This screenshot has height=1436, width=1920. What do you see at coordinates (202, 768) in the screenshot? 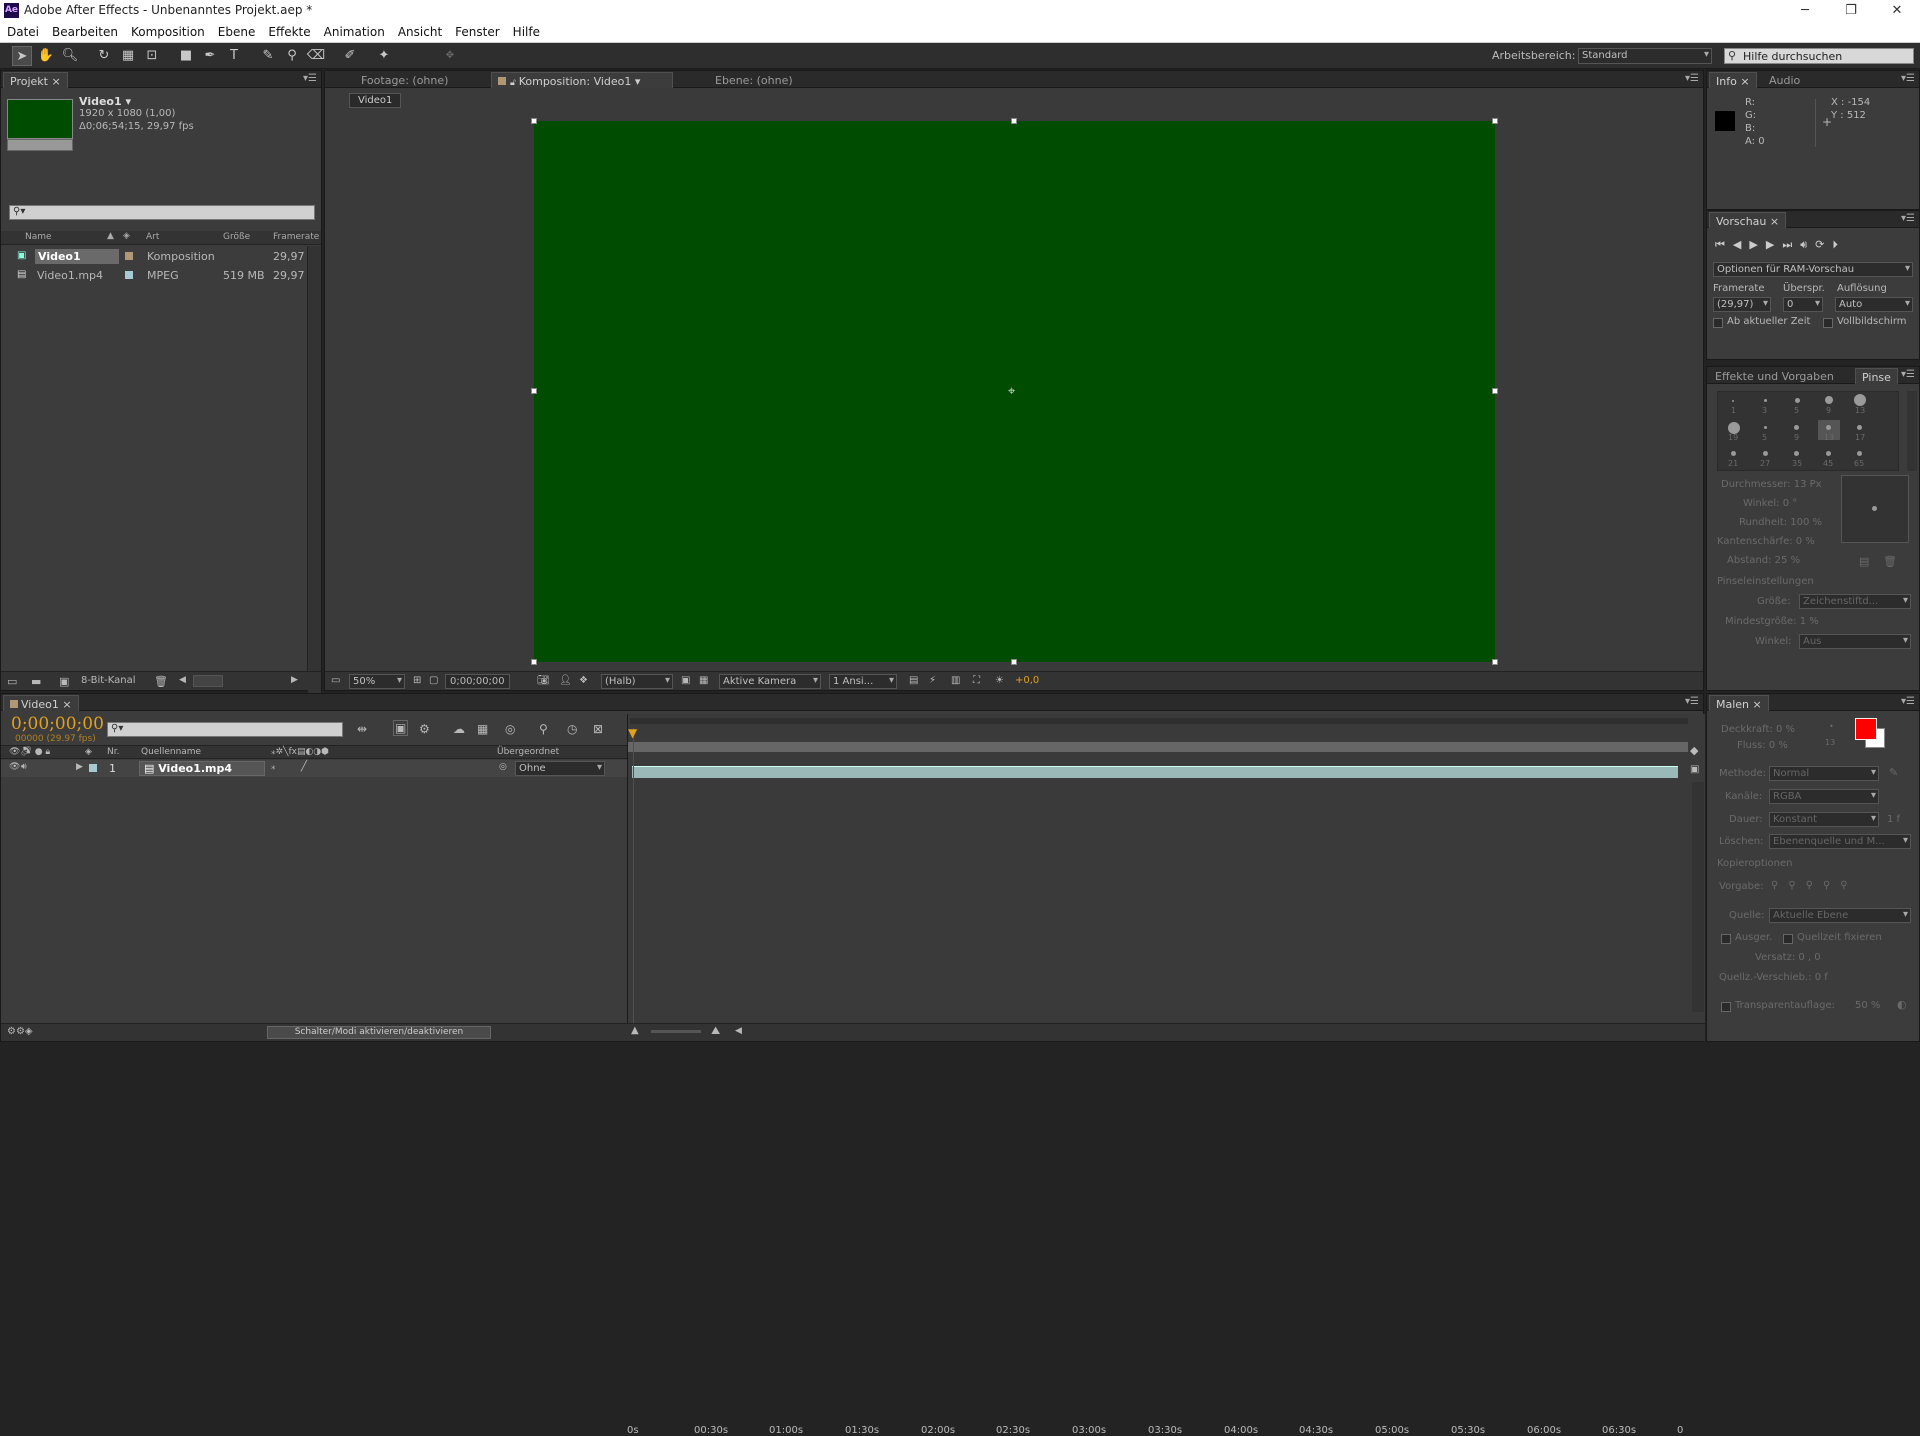
I see `layer-name-box: ▤ Video1.mp4` at bounding box center [202, 768].